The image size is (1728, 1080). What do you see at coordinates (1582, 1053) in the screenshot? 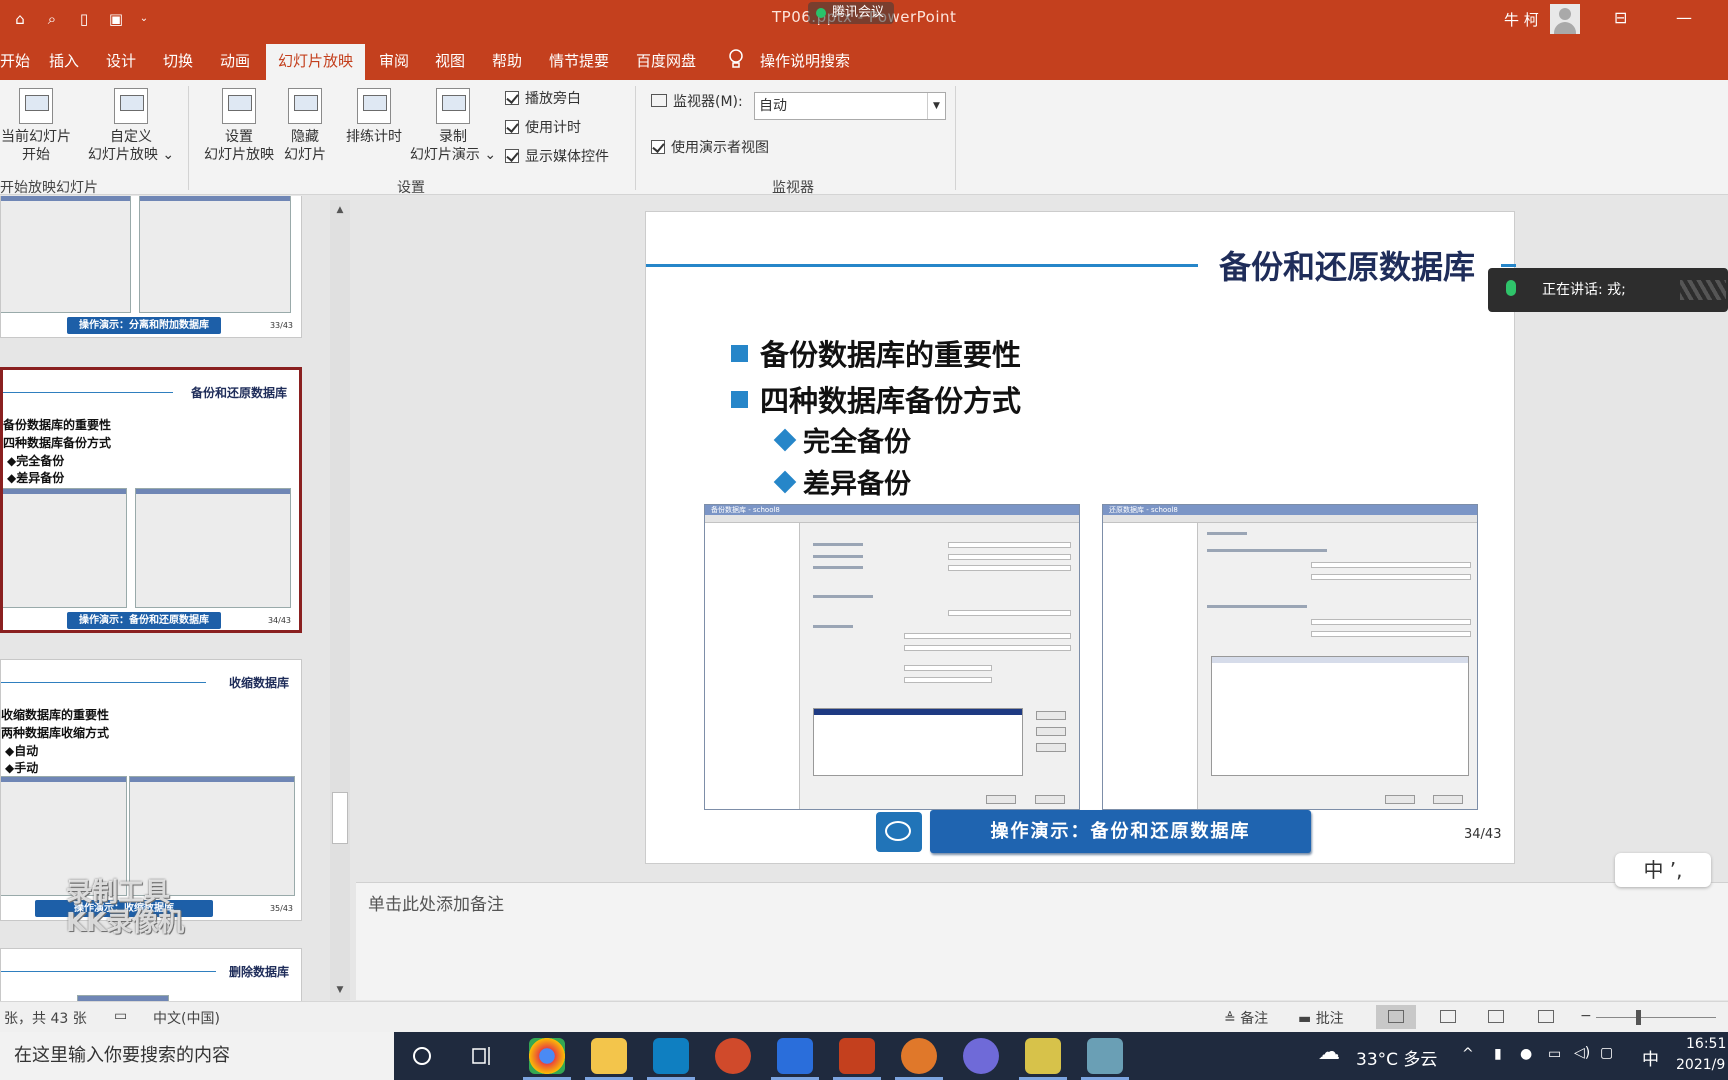
I see `volume-icon: ◁)` at bounding box center [1582, 1053].